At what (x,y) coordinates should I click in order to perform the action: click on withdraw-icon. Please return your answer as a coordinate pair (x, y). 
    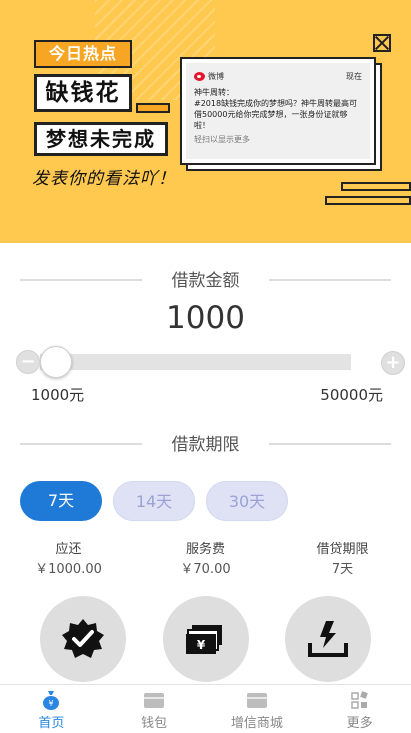
    Looking at the image, I should click on (328, 639).